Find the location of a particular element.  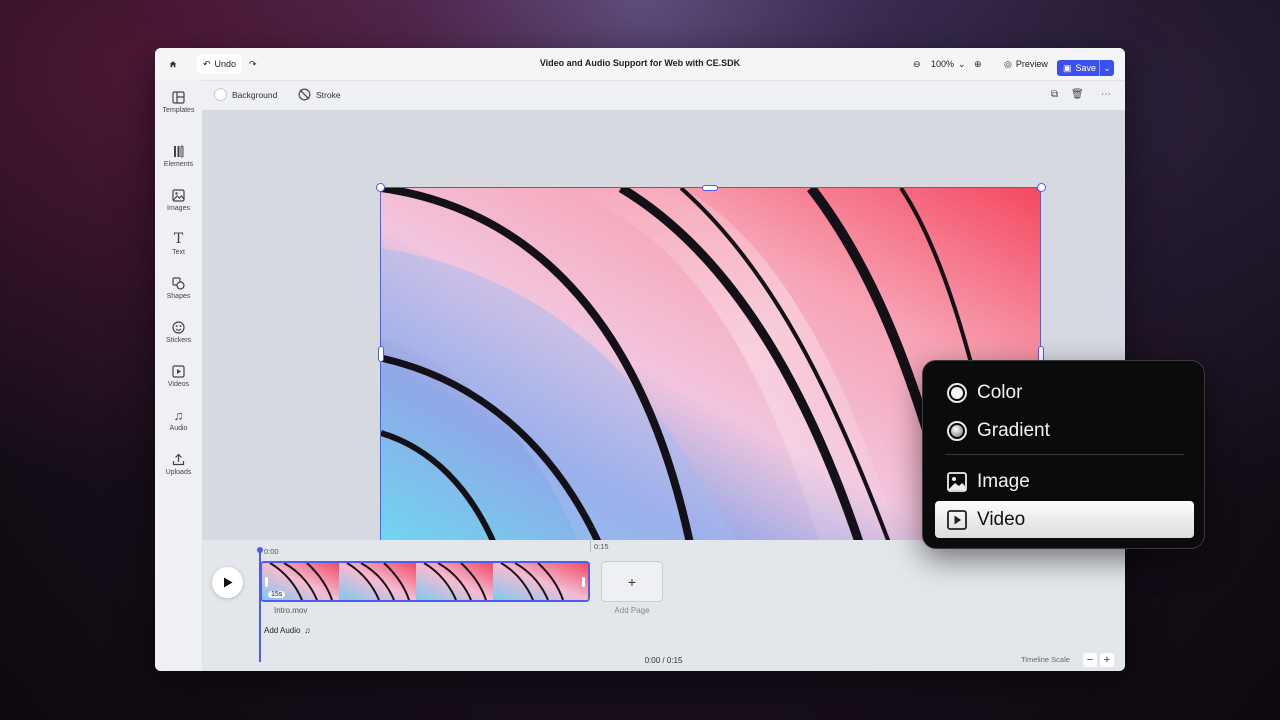

timeline-marker-line is located at coordinates (590, 546).